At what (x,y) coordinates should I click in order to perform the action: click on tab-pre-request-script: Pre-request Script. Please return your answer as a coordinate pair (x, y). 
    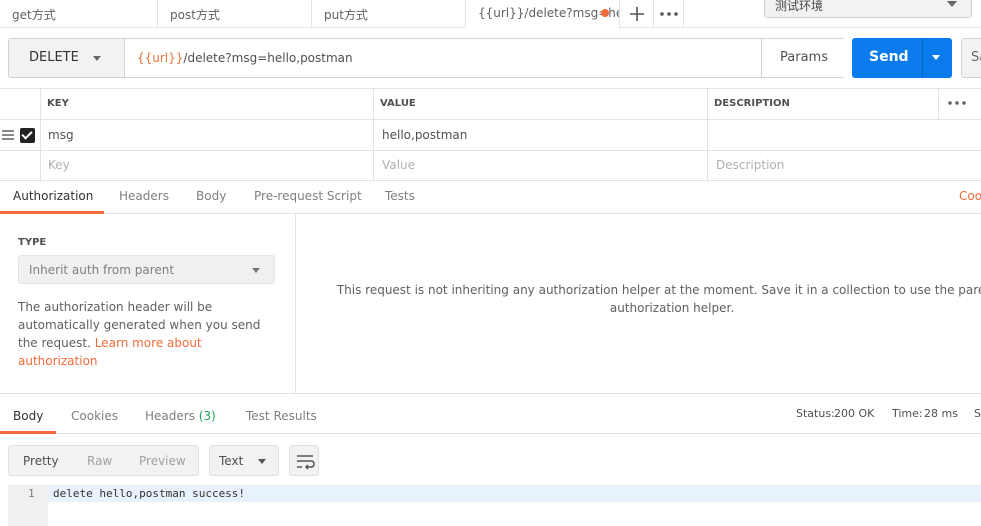
    Looking at the image, I should click on (308, 196).